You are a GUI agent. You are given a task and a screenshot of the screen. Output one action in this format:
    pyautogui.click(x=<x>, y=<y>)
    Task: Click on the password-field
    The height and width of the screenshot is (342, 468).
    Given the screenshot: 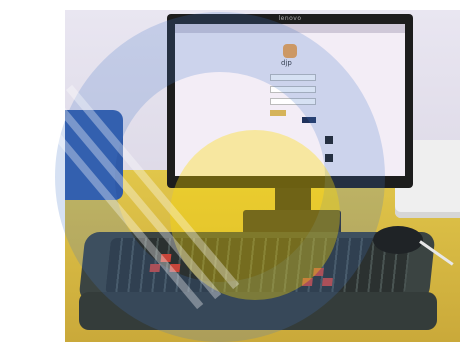 What is the action you would take?
    pyautogui.click(x=293, y=89)
    